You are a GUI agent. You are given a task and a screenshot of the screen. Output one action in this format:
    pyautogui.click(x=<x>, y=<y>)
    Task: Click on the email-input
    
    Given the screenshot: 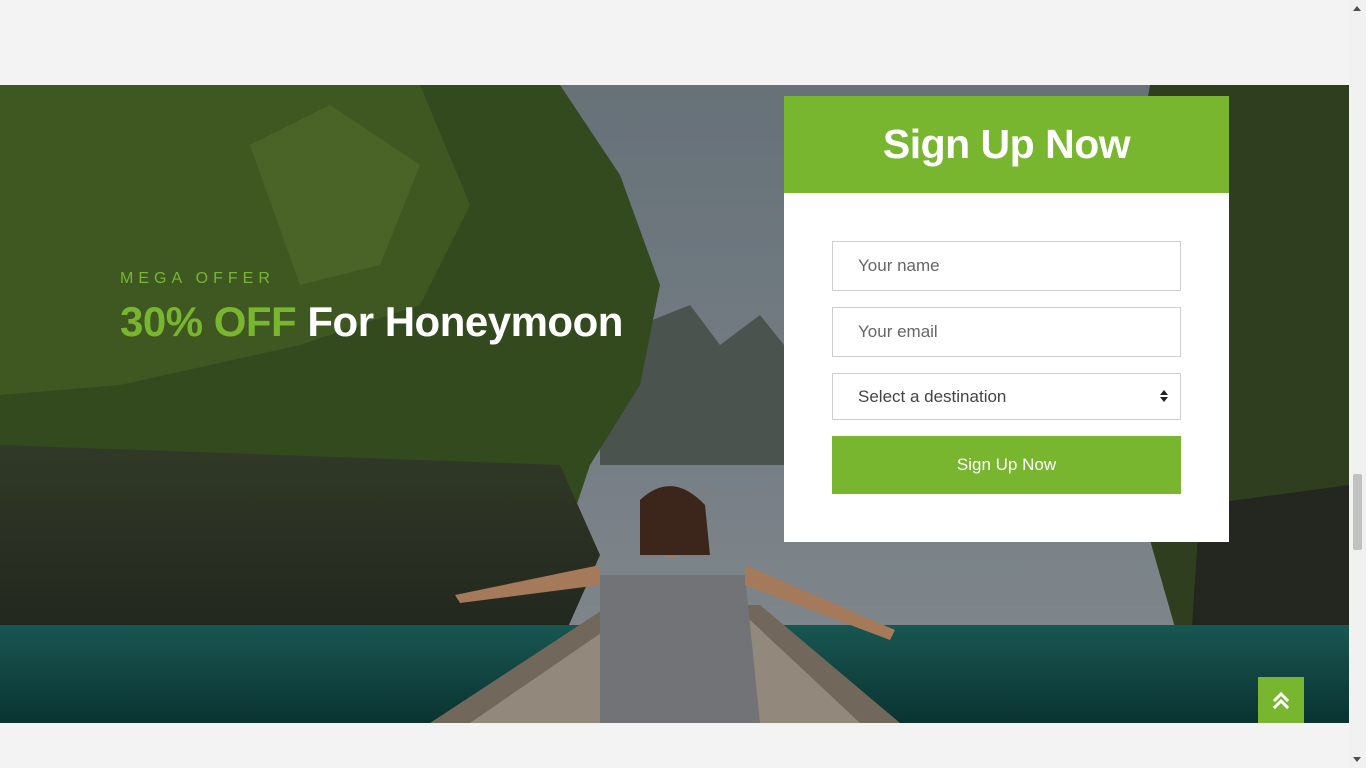 What is the action you would take?
    pyautogui.click(x=1006, y=332)
    